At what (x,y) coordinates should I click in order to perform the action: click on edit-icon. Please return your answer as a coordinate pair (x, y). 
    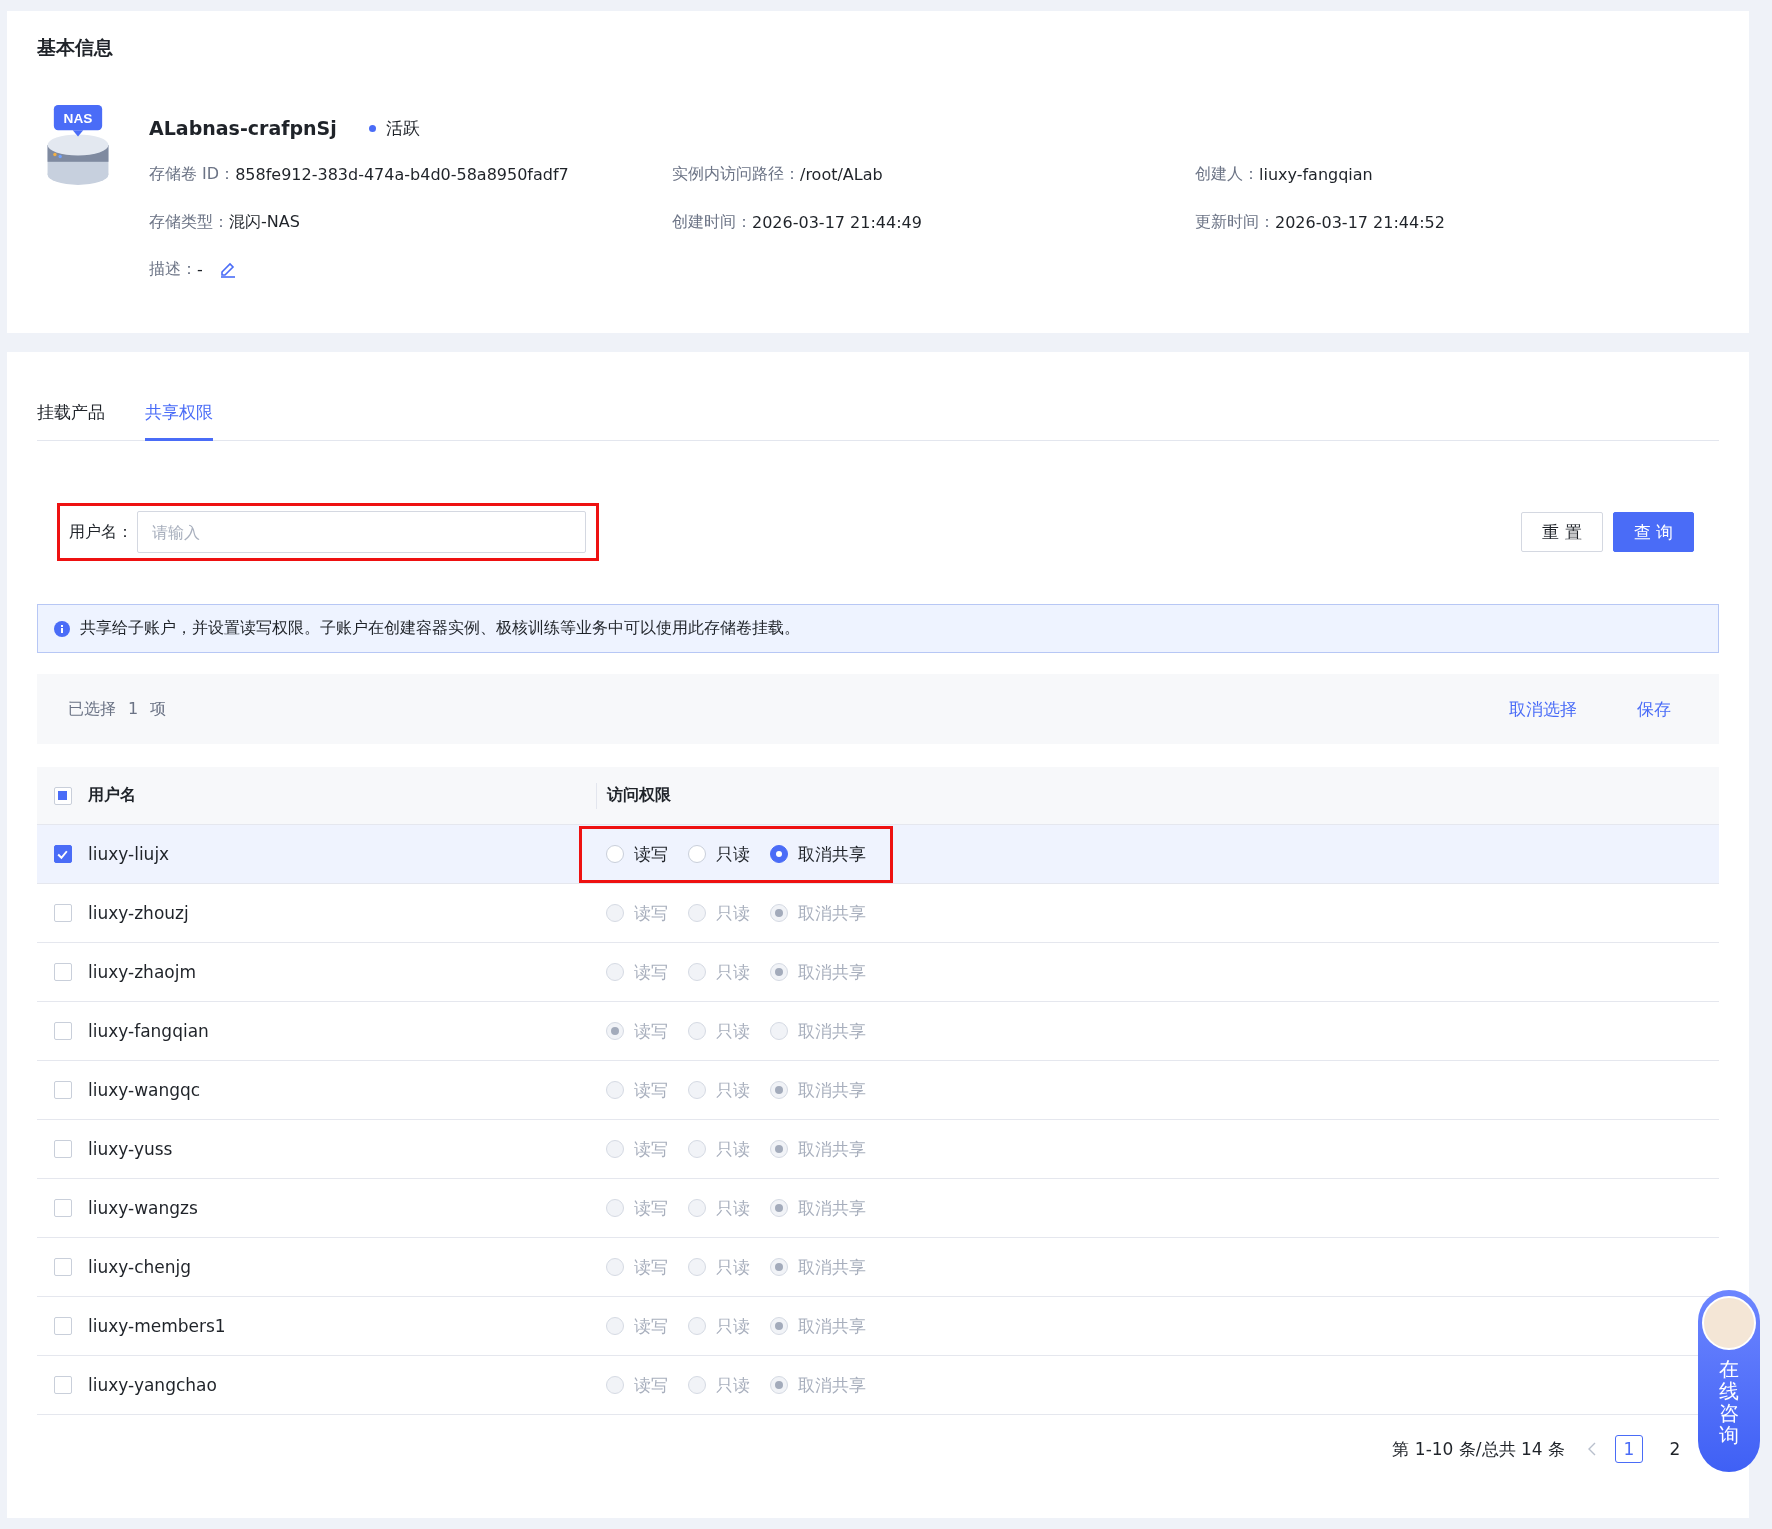
    Looking at the image, I should click on (227, 269).